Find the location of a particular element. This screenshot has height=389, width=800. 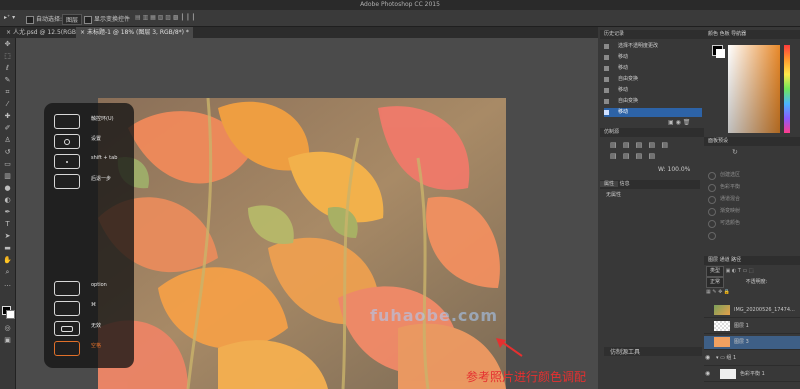

shift-tab-button is located at coordinates (67, 161).